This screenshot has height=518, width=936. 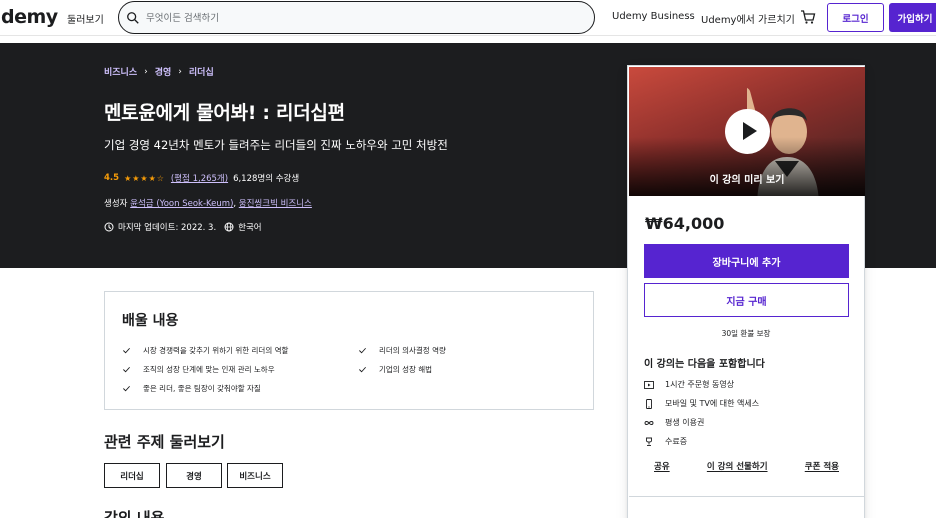 What do you see at coordinates (150, 321) in the screenshot?
I see `learn-title: 배울 내용` at bounding box center [150, 321].